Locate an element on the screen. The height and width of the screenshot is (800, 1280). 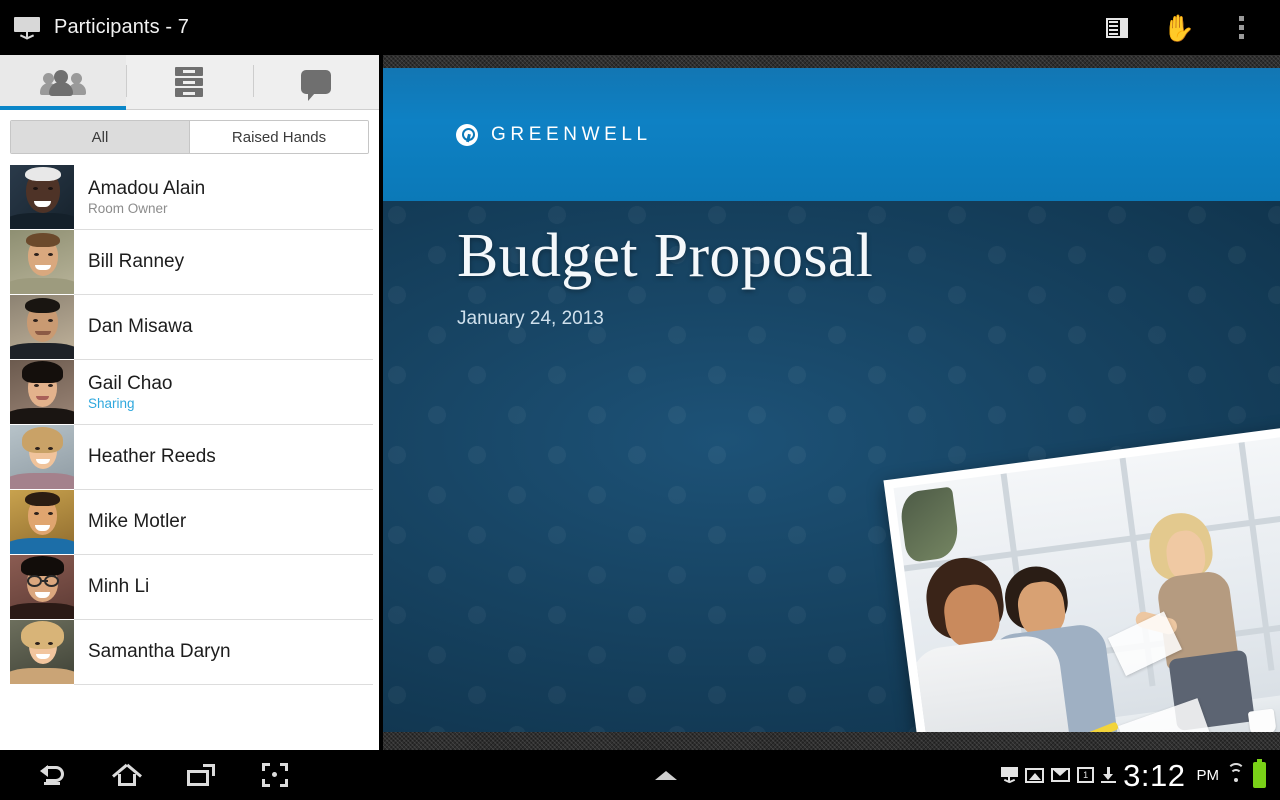
raise-hand-icon: ✋ is located at coordinates (1179, 27).